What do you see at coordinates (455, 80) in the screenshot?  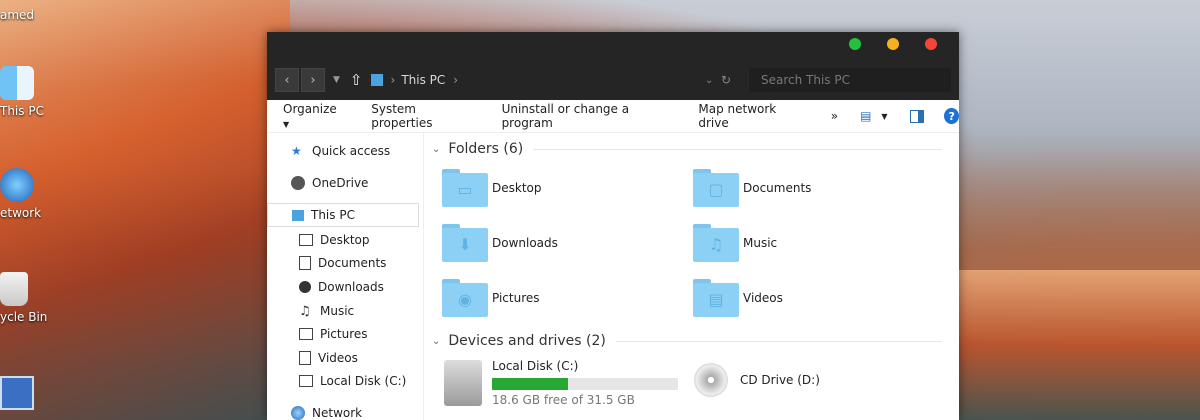 I see `breadcrumb-chevron-icon: ›` at bounding box center [455, 80].